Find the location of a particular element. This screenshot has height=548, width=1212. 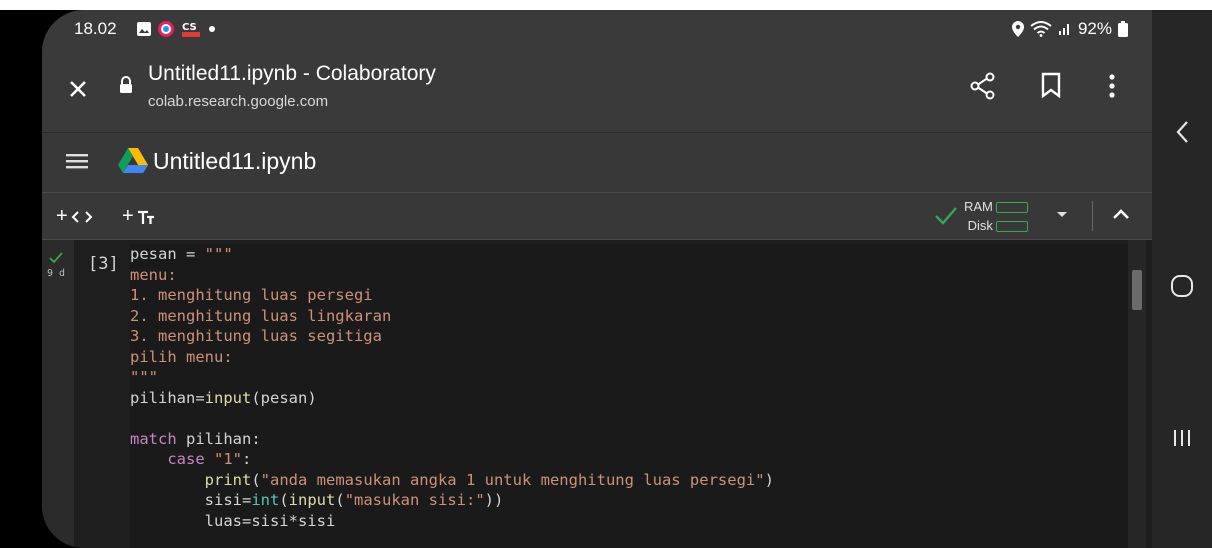

code-icon is located at coordinates (82, 216).